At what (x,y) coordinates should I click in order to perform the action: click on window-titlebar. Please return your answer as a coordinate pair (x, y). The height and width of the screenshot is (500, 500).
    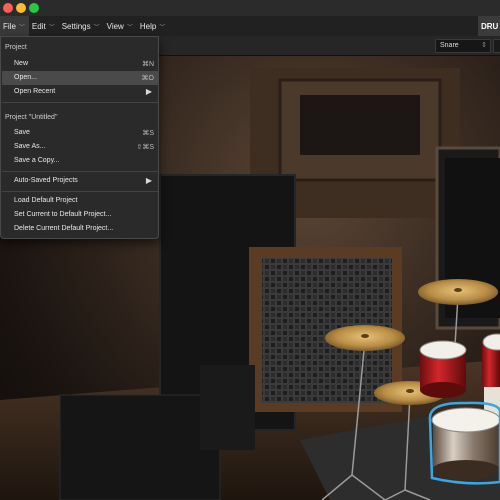
    Looking at the image, I should click on (250, 8).